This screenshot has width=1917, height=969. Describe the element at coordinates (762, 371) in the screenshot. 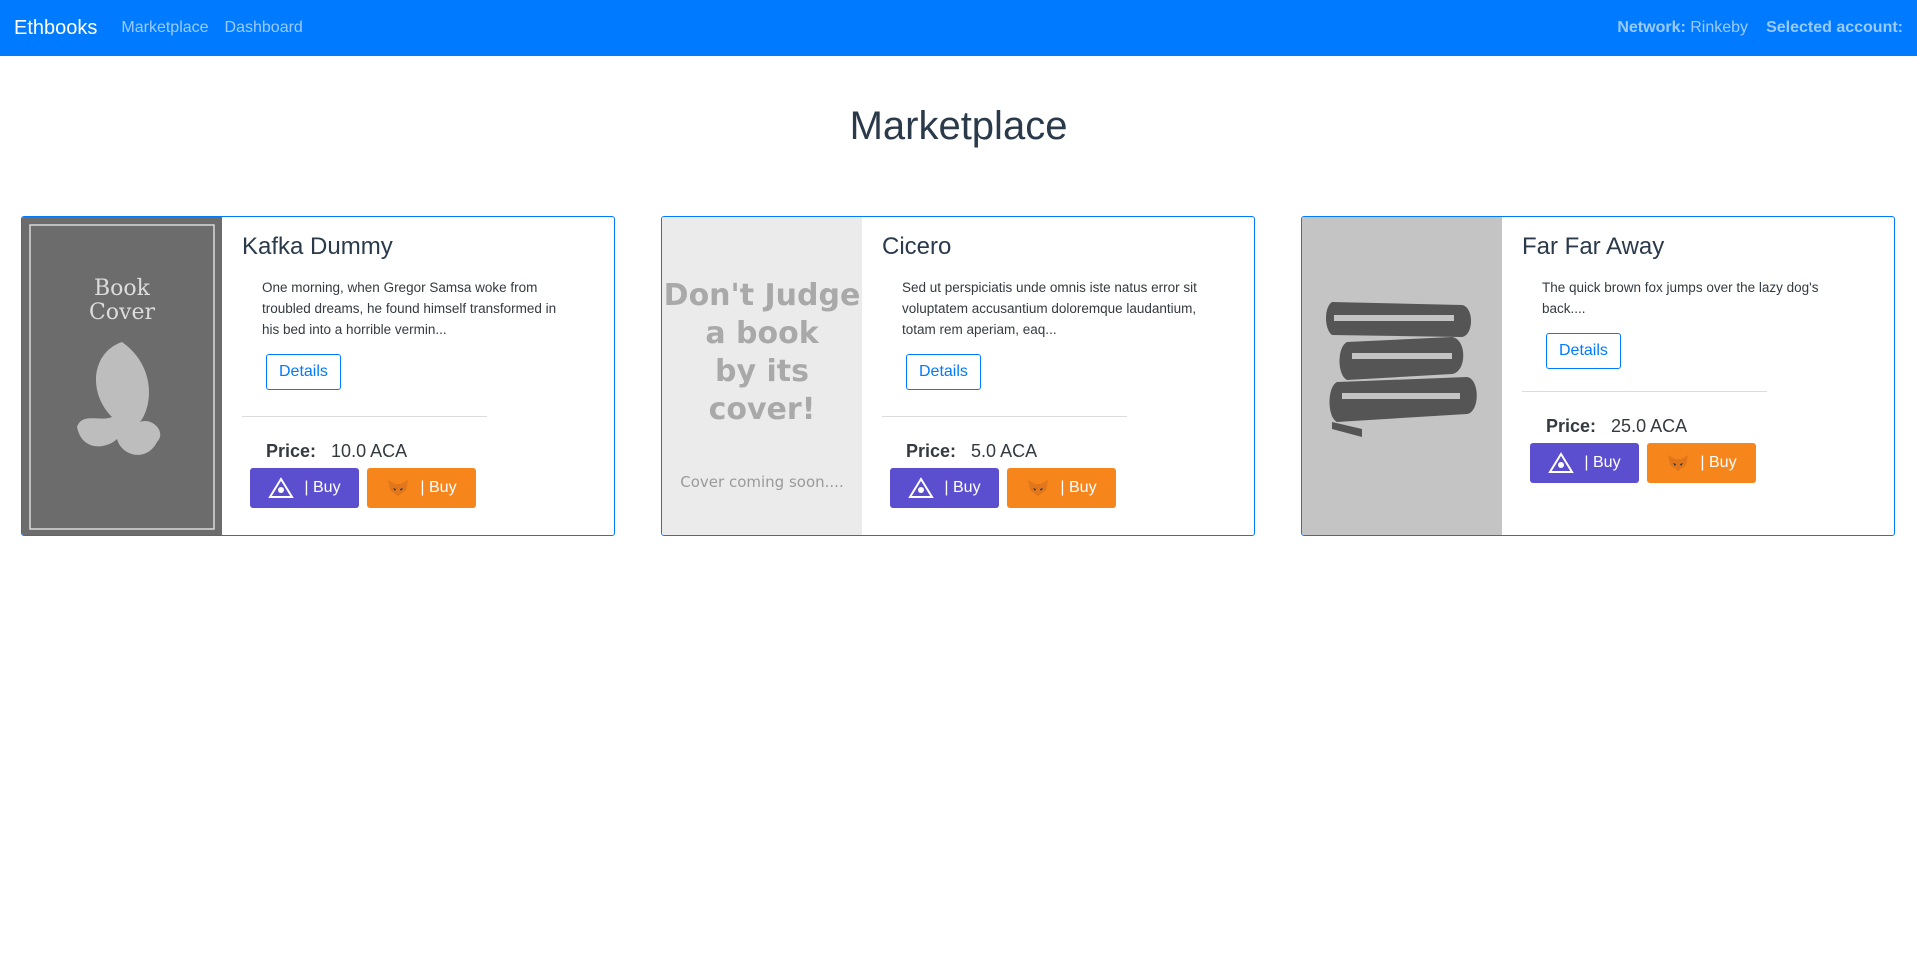

I see `cover-text-line: by its` at that location.